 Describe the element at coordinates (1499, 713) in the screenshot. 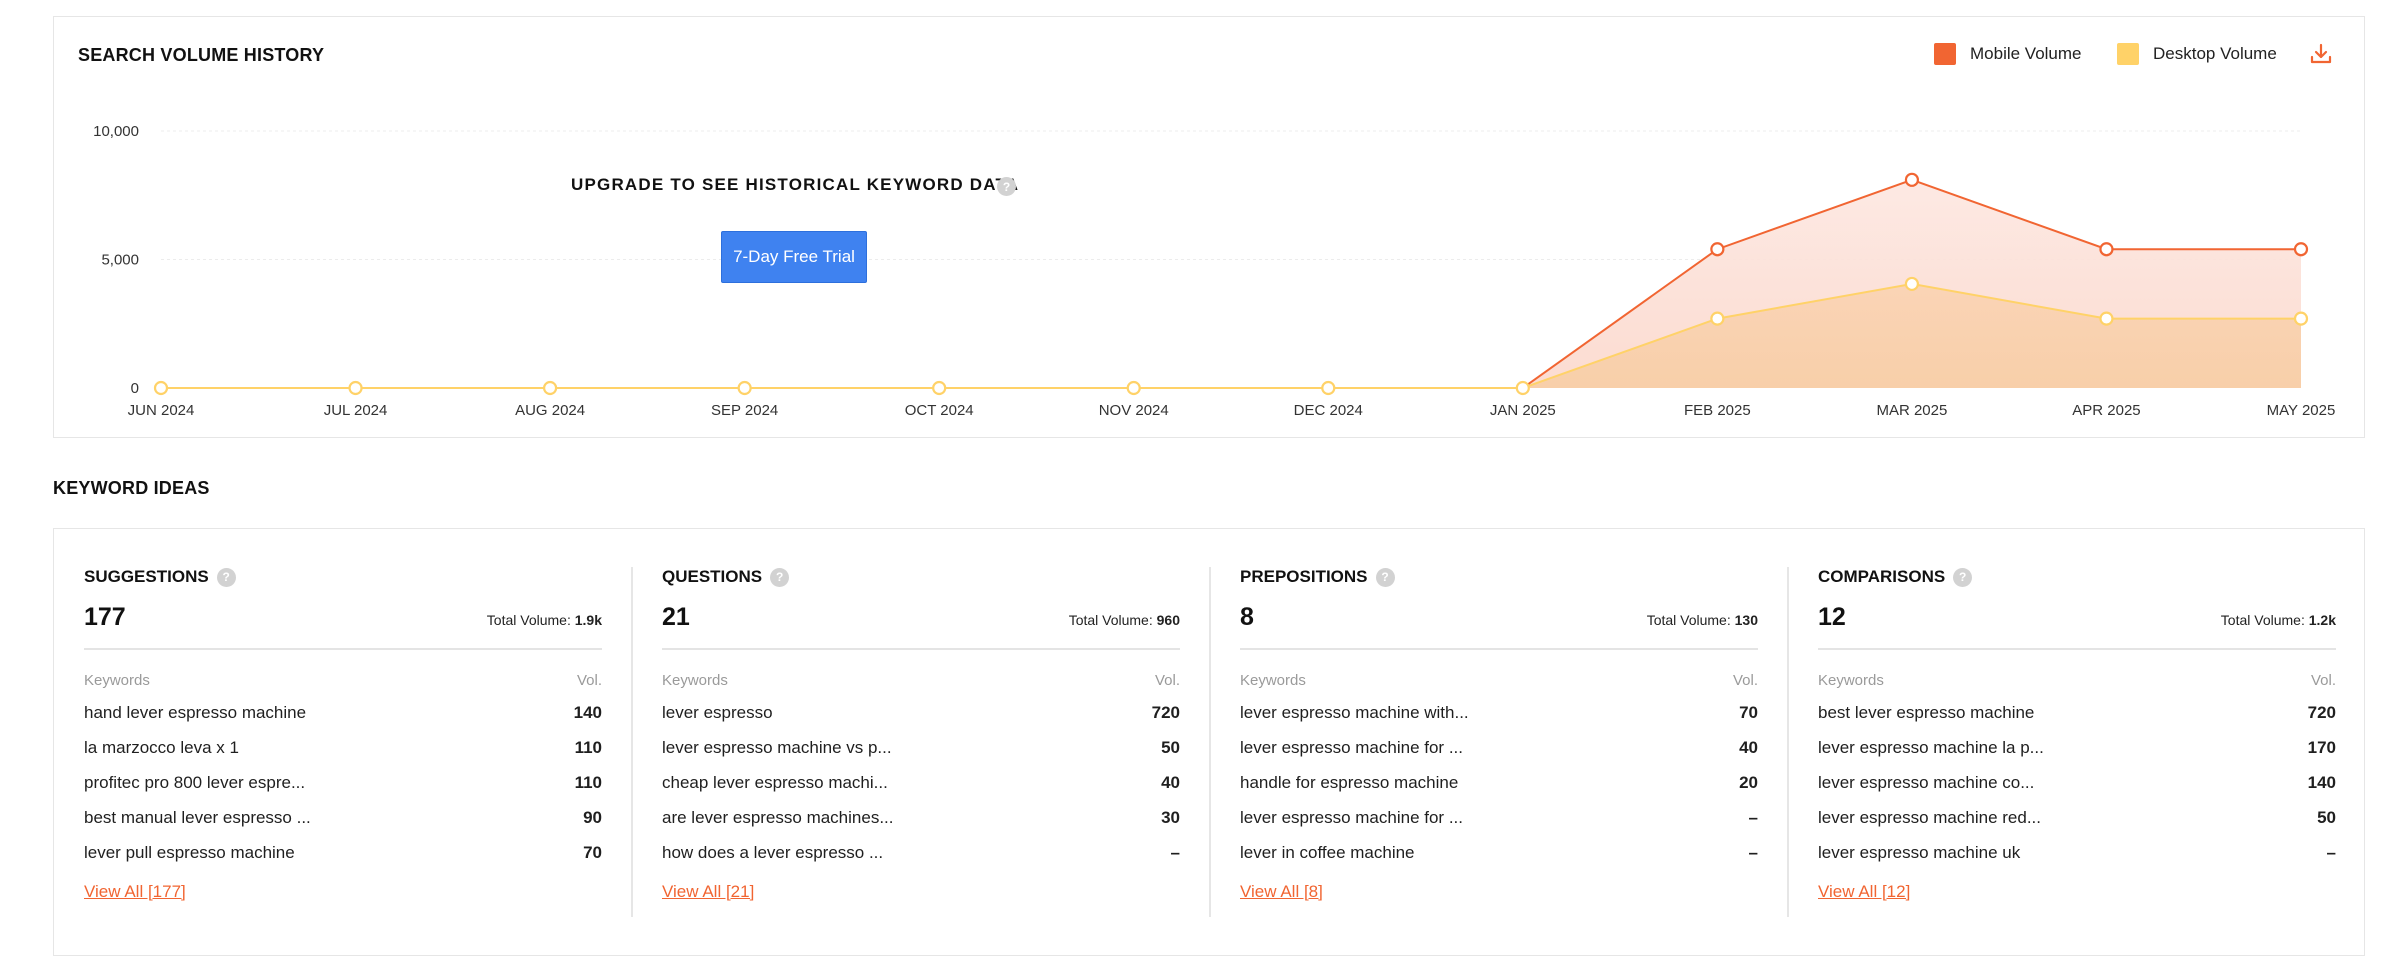

I see `keyword-row: lever espresso machine with... 70` at that location.